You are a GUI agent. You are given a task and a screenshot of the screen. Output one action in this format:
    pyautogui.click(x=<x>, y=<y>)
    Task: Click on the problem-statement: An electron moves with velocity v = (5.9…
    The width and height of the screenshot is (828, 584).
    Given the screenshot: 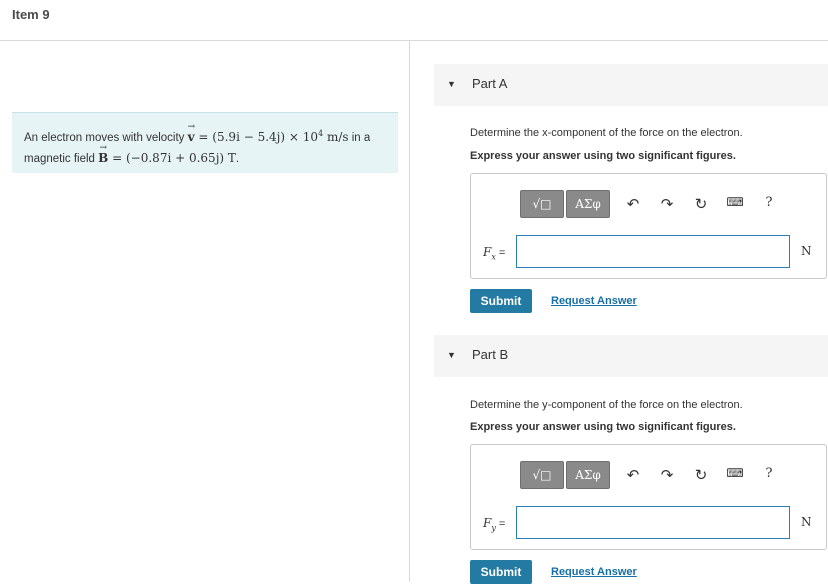 What is the action you would take?
    pyautogui.click(x=205, y=142)
    